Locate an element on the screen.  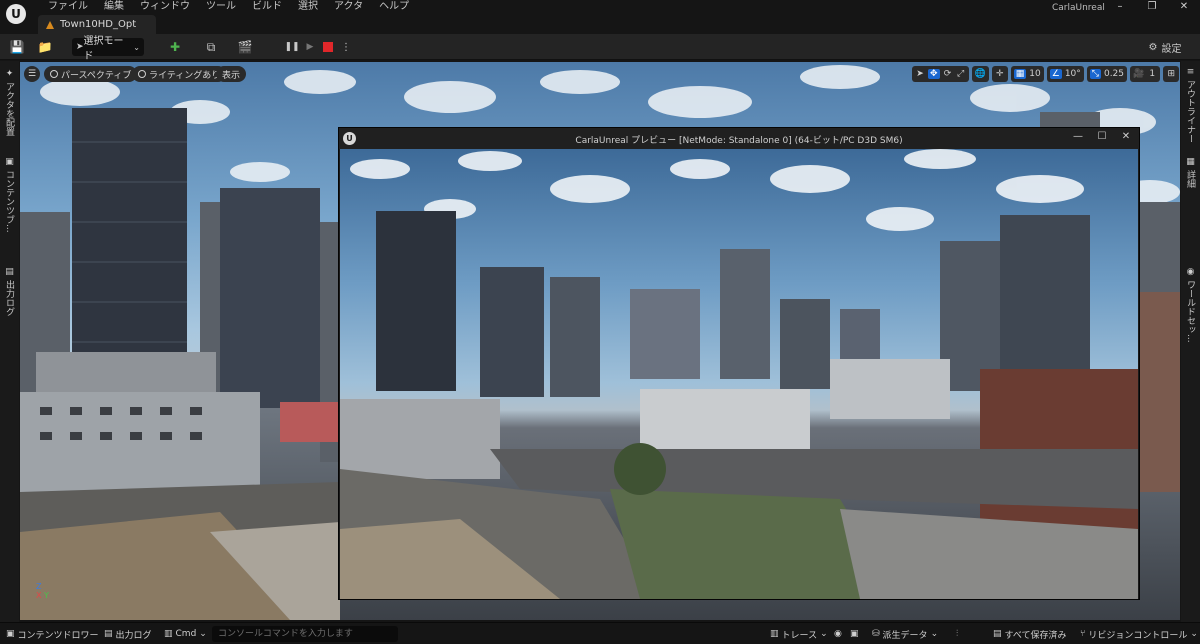
tab-output-log: ▤ 出力ログ is located at coordinates (9, 291).